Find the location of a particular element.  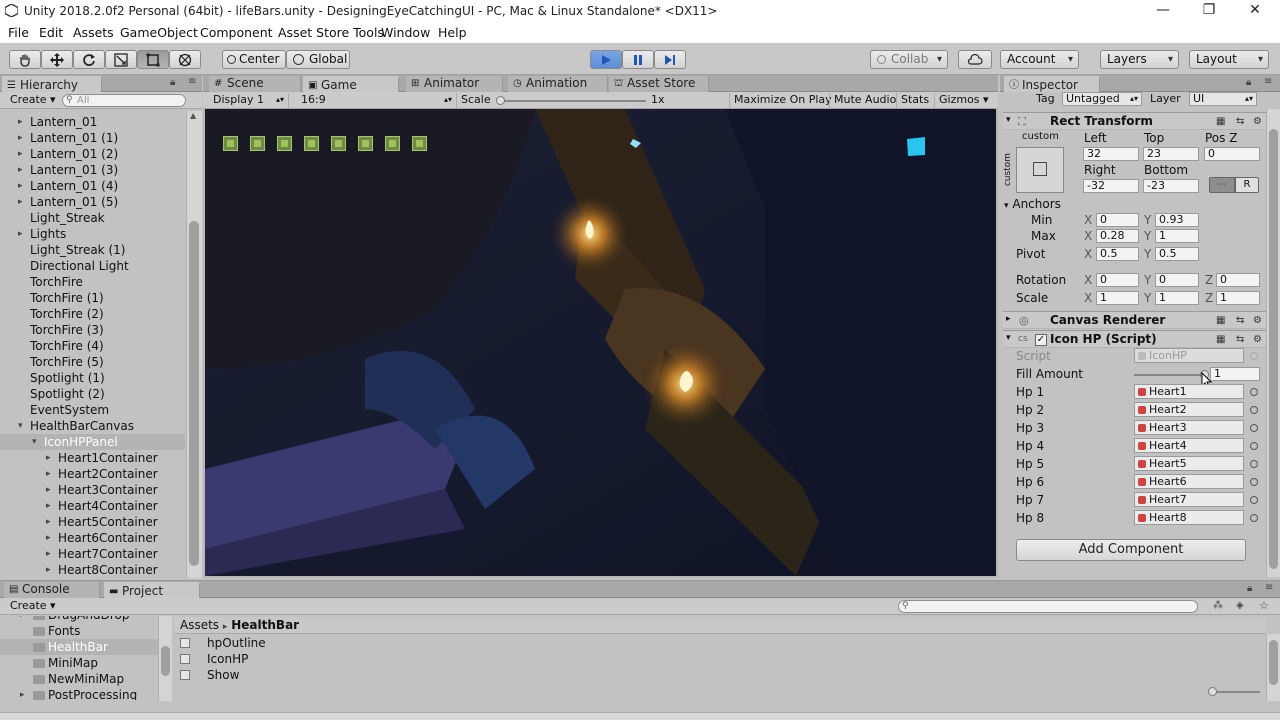

anchor-min-x-input: 0 is located at coordinates (1117, 220).